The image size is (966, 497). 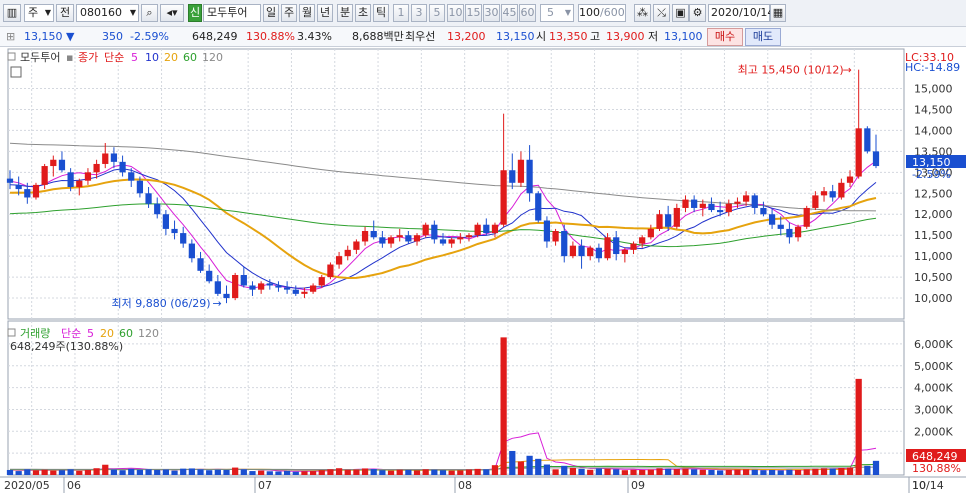 I want to click on minute-button-45: 45, so click(x=509, y=13).